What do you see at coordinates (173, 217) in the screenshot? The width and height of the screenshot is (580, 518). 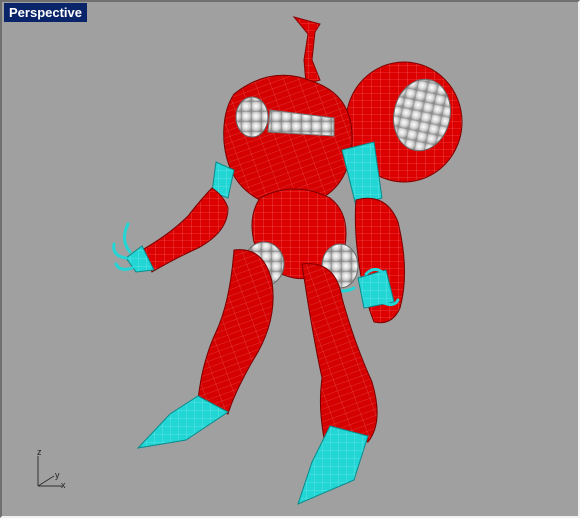 I see `left-arm` at bounding box center [173, 217].